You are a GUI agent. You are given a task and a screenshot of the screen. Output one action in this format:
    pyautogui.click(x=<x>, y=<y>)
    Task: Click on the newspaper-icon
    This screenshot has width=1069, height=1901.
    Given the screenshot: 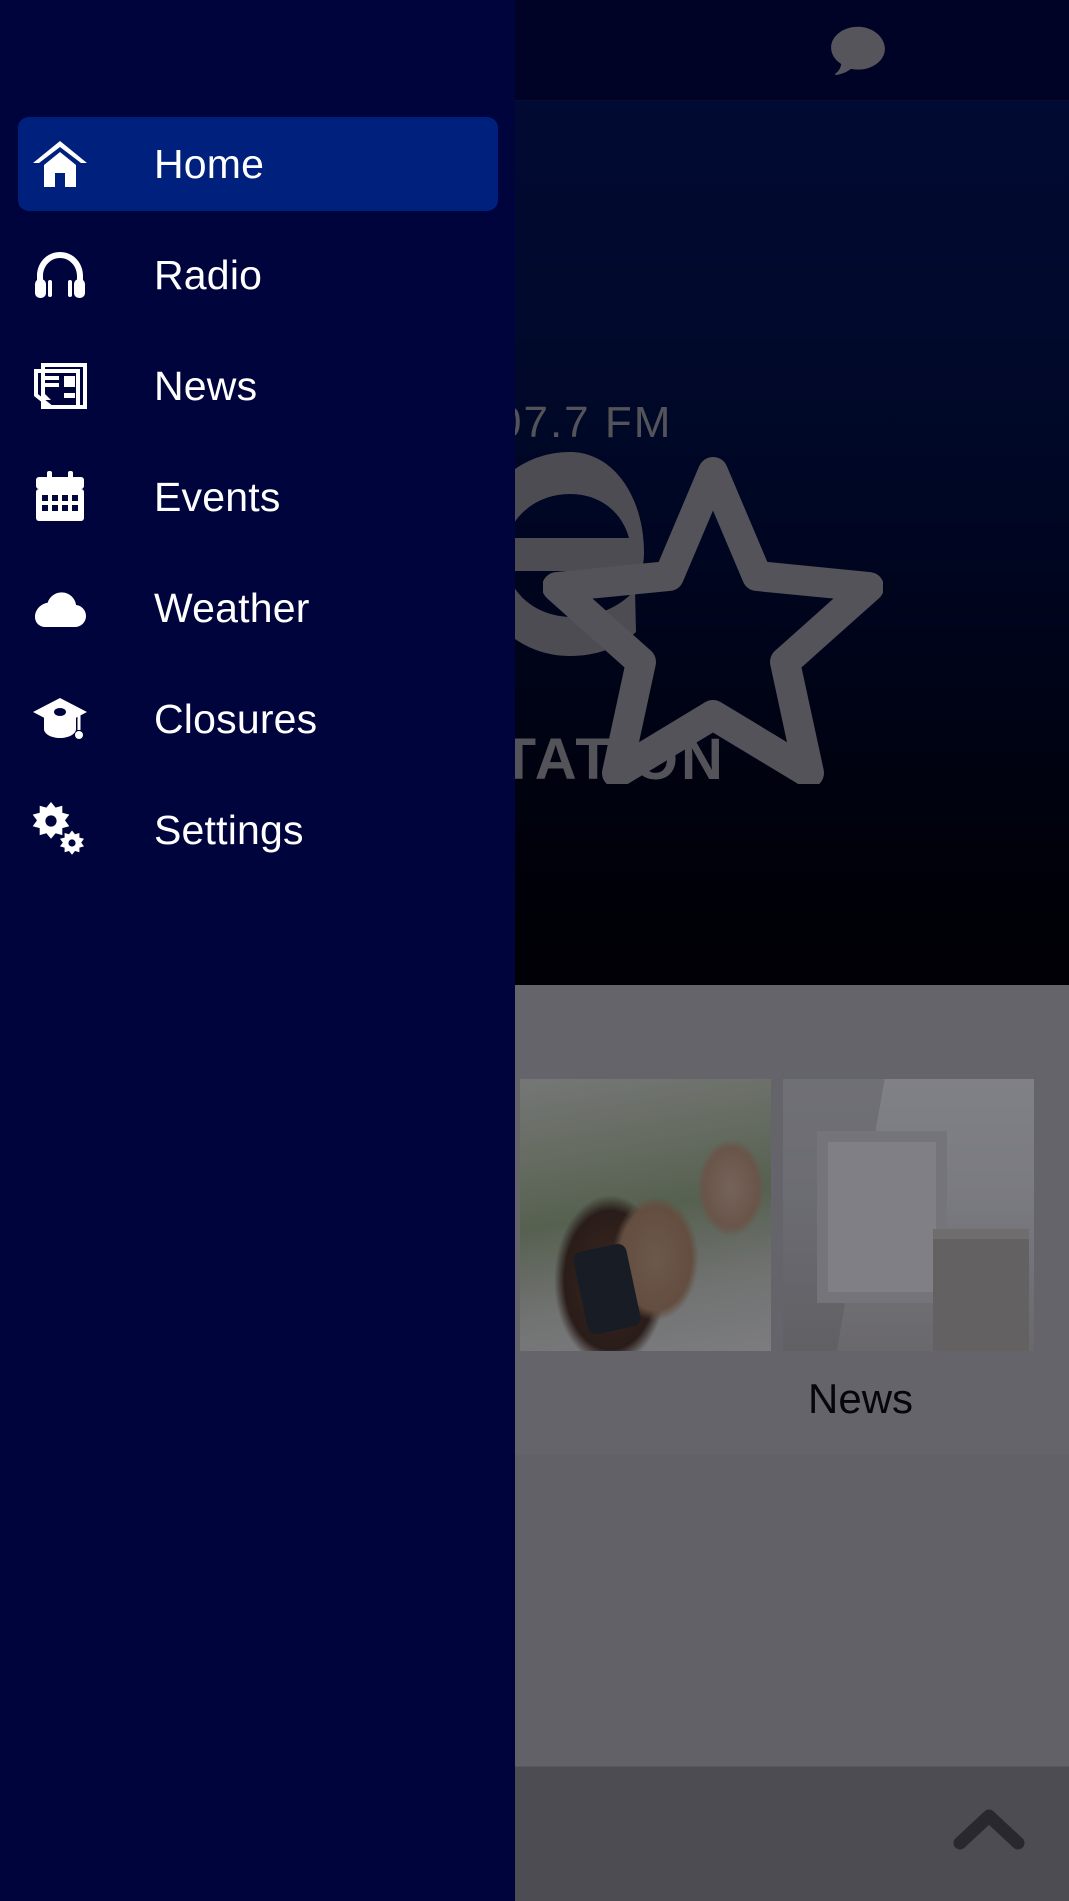 What is the action you would take?
    pyautogui.click(x=60, y=386)
    